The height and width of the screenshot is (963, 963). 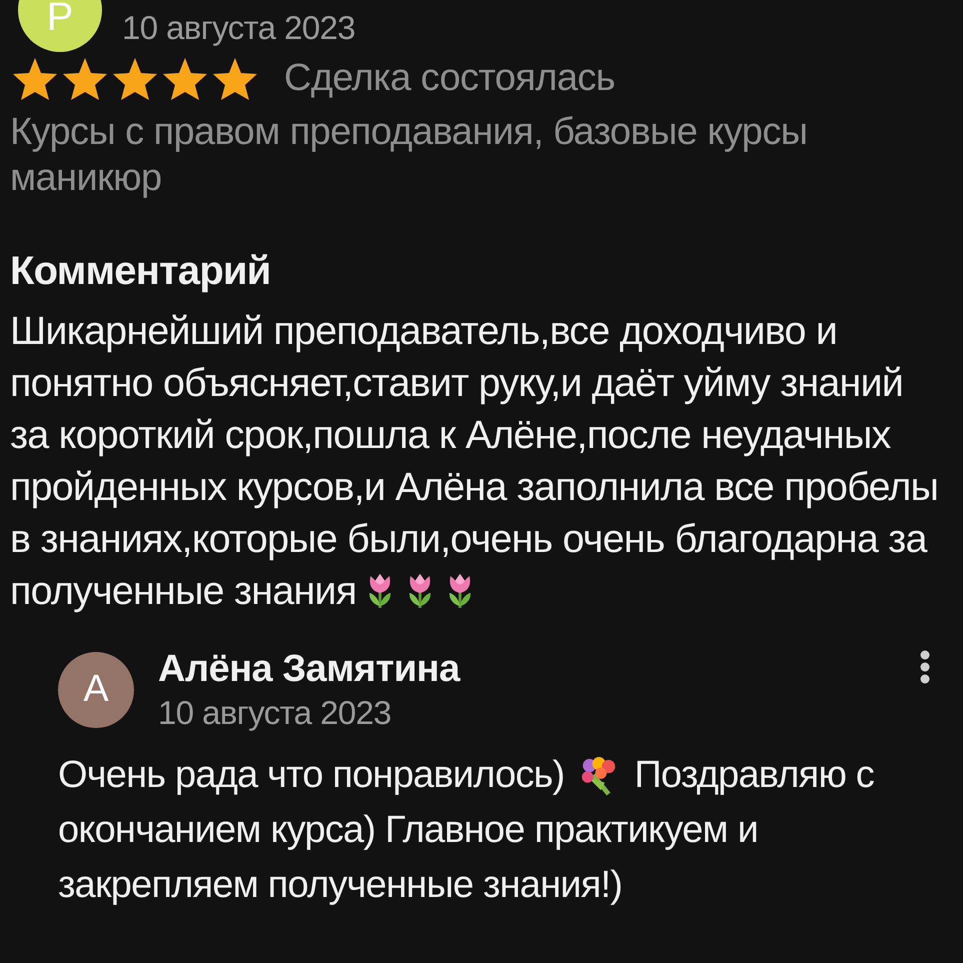 What do you see at coordinates (60, 26) in the screenshot?
I see `avatar: Р` at bounding box center [60, 26].